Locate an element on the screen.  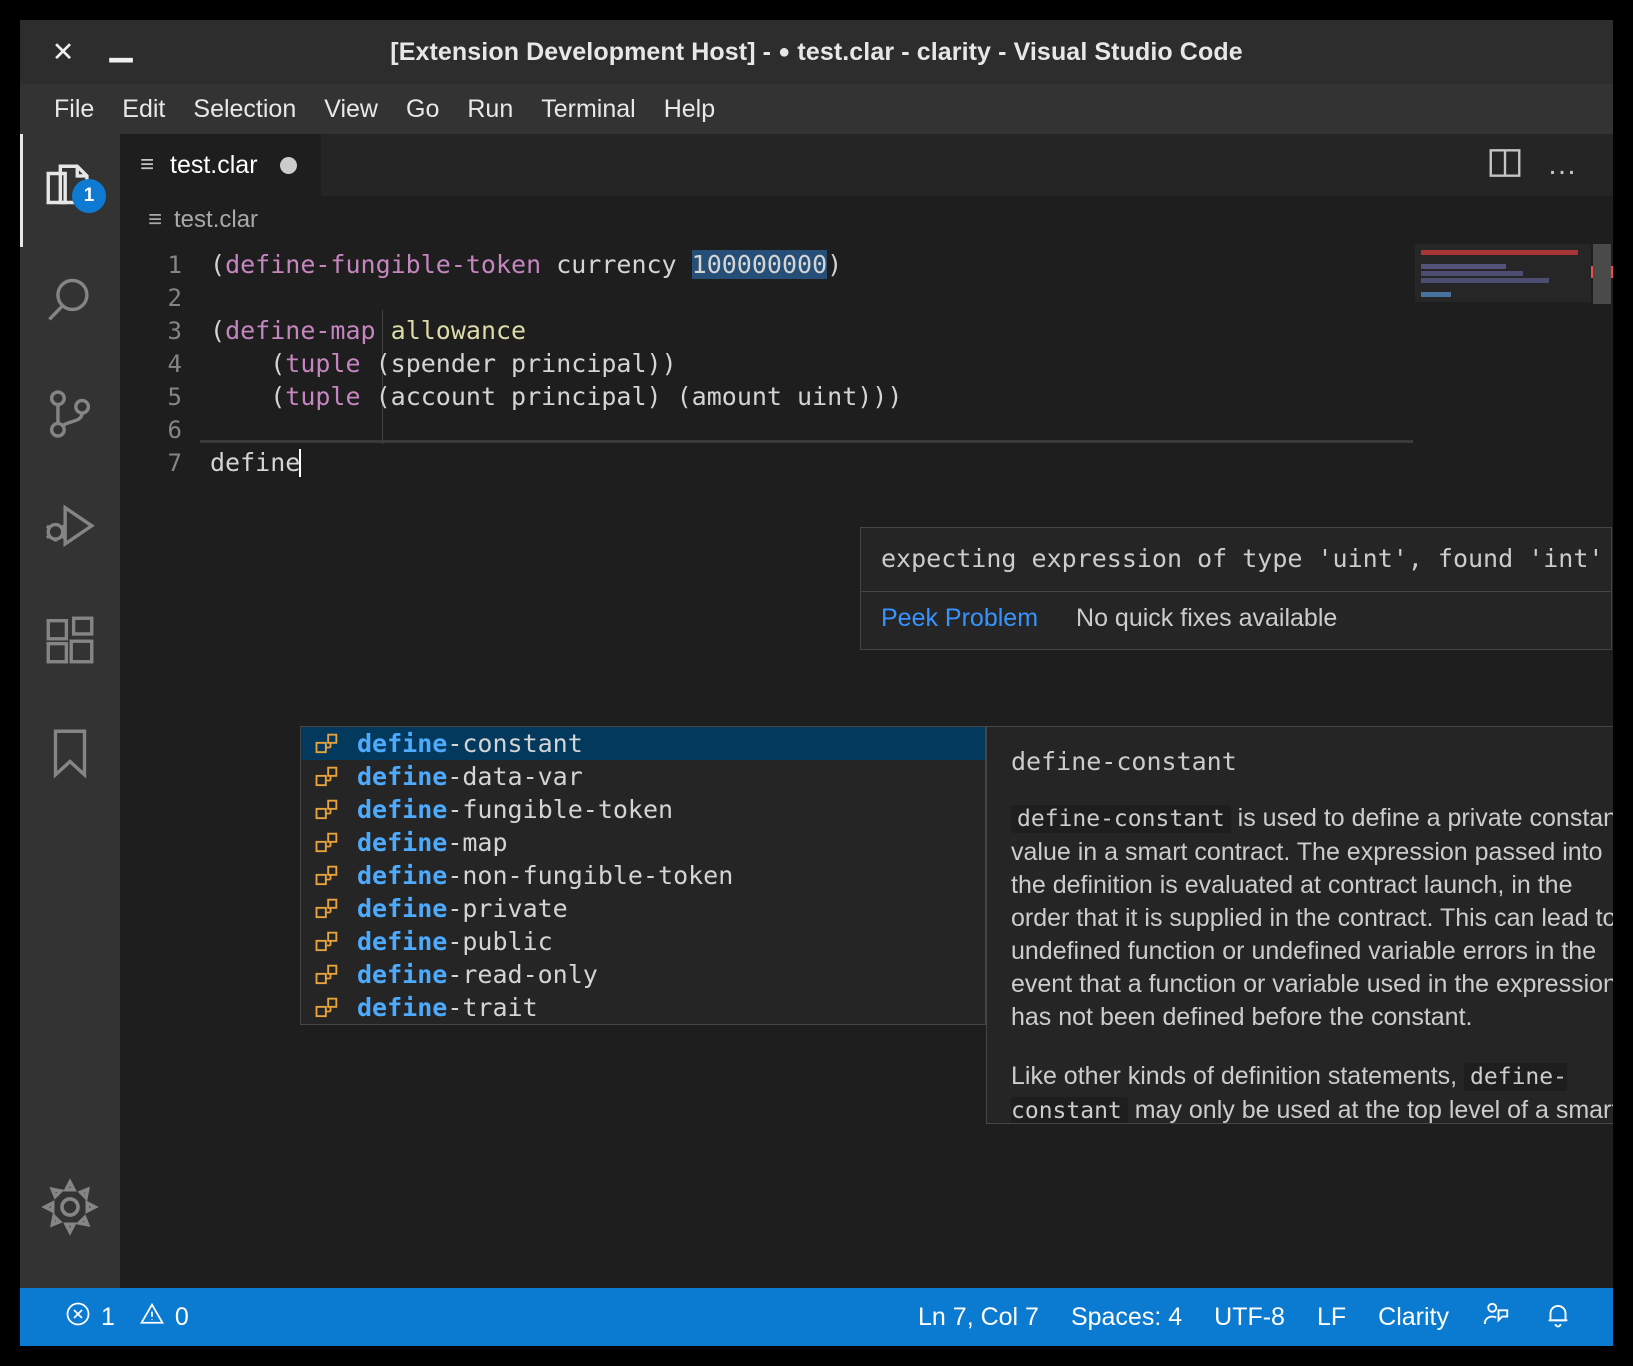
window-minimize-icon: ▁ is located at coordinates (121, 52).